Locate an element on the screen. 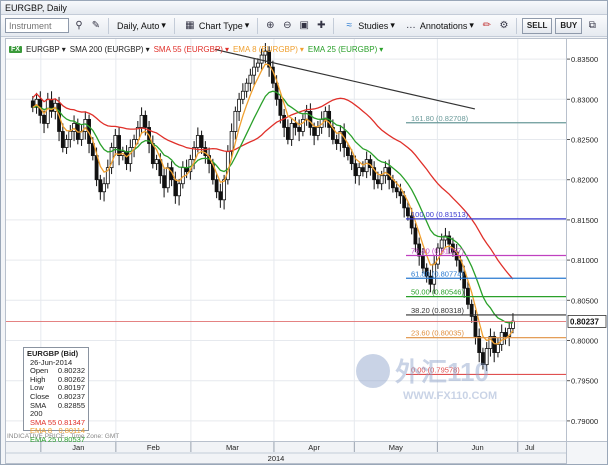  footer-note: INDICATIVE PRICE · Time Zone: GMT is located at coordinates (63, 436).